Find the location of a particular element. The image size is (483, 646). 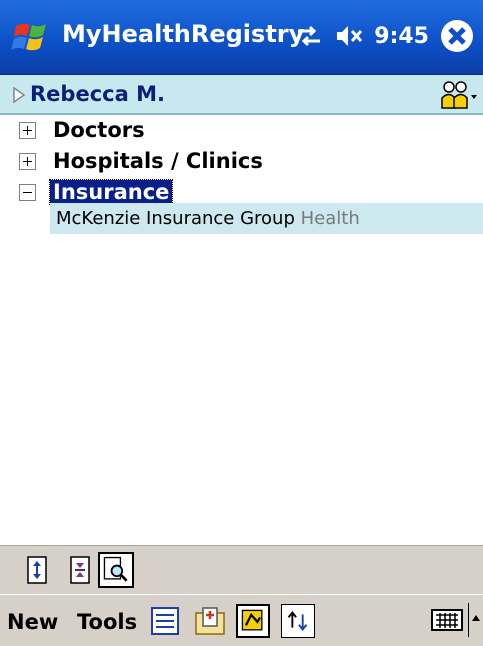

expand-all-icon is located at coordinates (37, 570).